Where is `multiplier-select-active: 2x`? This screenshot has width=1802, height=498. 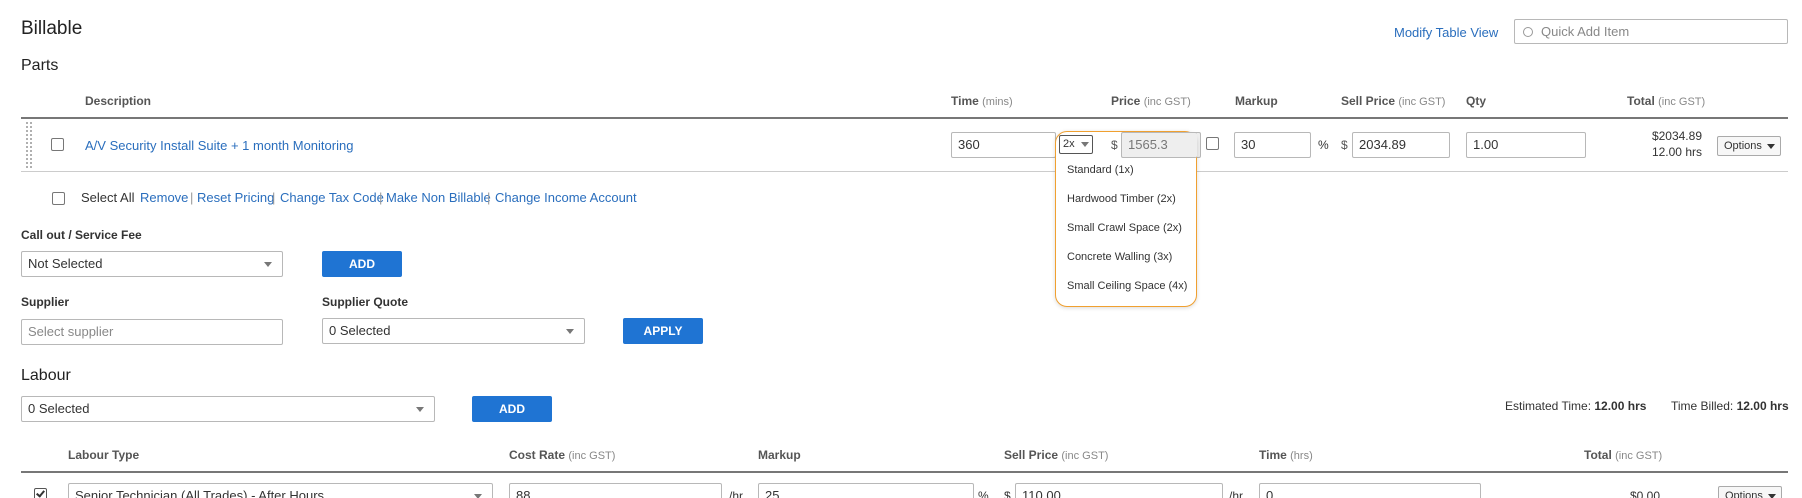 multiplier-select-active: 2x is located at coordinates (1076, 144).